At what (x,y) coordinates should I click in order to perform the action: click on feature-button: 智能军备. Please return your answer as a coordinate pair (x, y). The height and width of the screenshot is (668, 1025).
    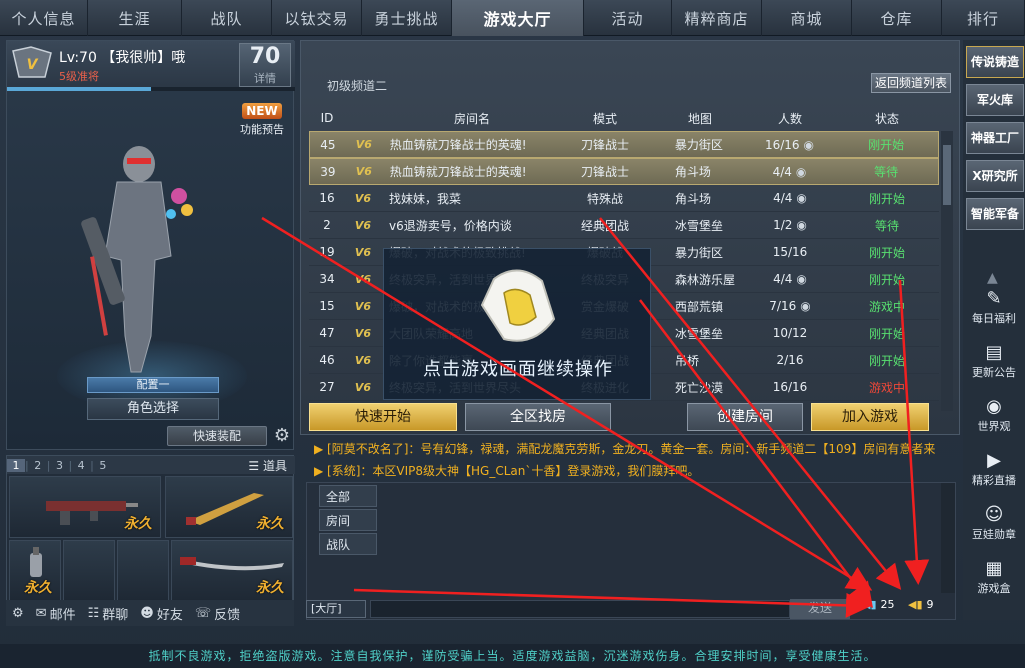
    Looking at the image, I should click on (995, 214).